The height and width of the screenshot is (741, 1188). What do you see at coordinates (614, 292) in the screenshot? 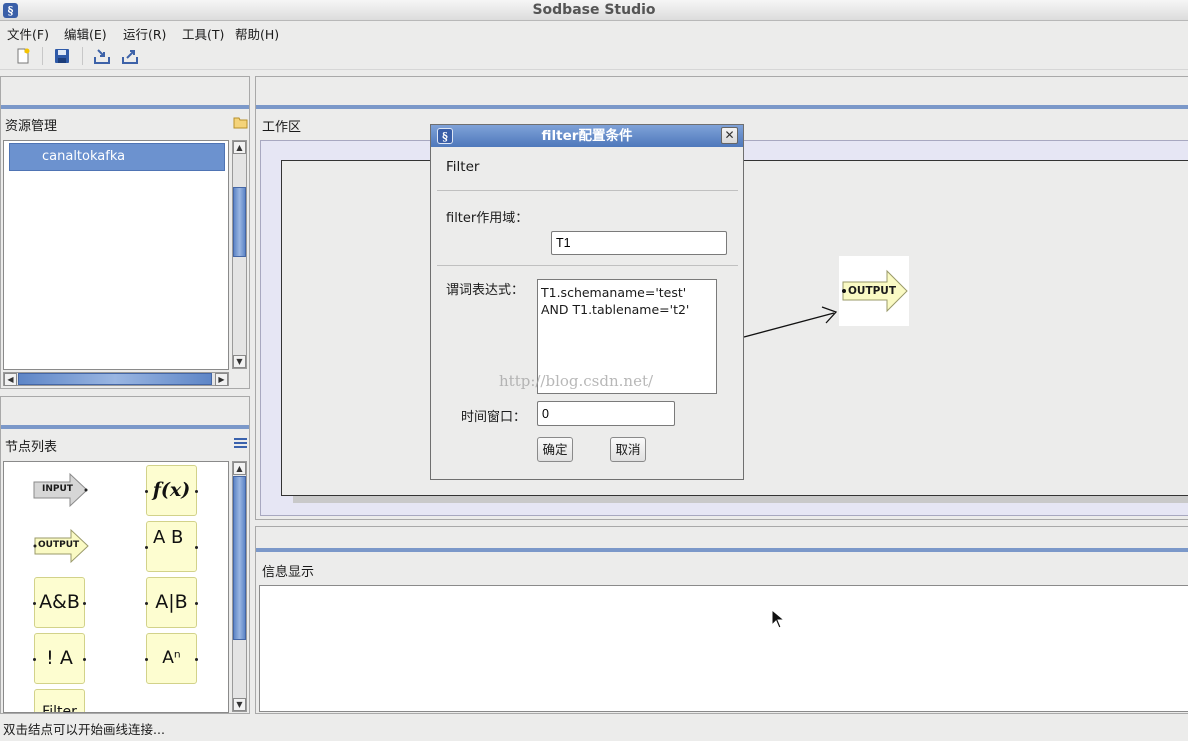
I see `predicate-line-1: T1.schemaname='test'` at bounding box center [614, 292].